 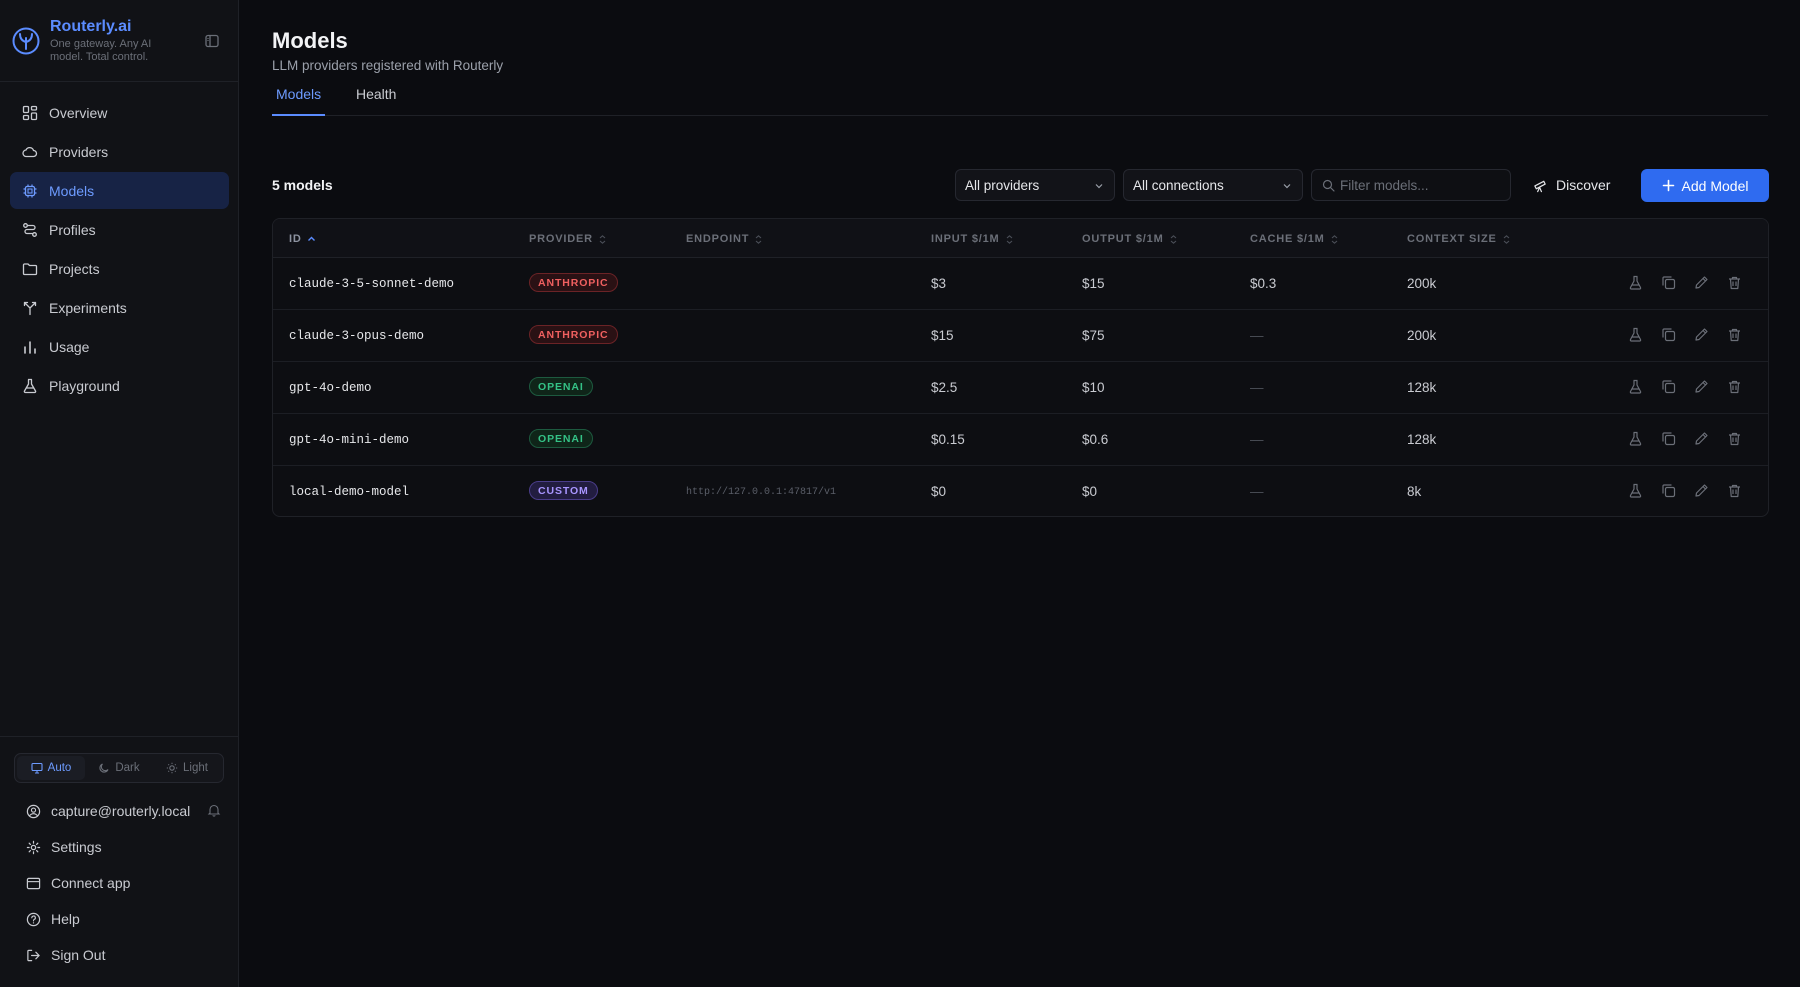 I want to click on monitor-icon, so click(x=37, y=768).